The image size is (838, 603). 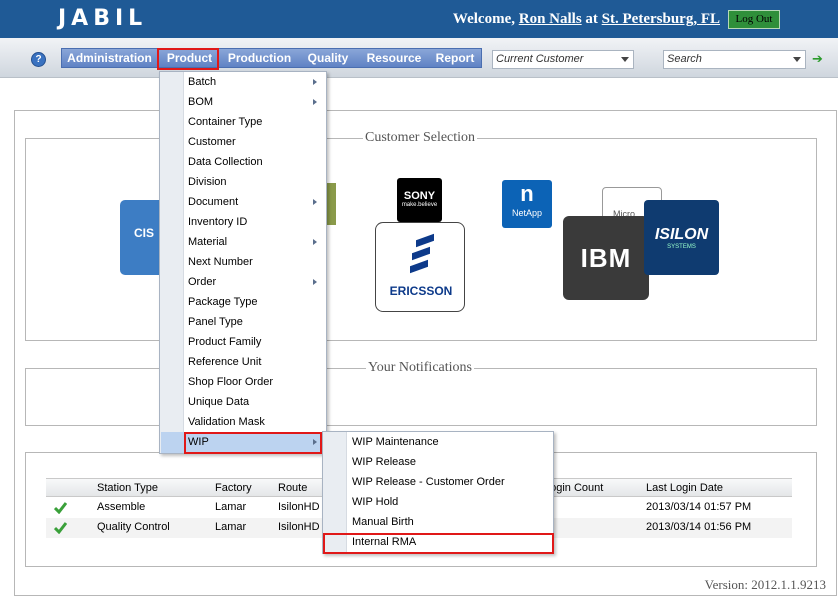 What do you see at coordinates (215, 322) in the screenshot?
I see `menu-item-panel-type: Panel Type` at bounding box center [215, 322].